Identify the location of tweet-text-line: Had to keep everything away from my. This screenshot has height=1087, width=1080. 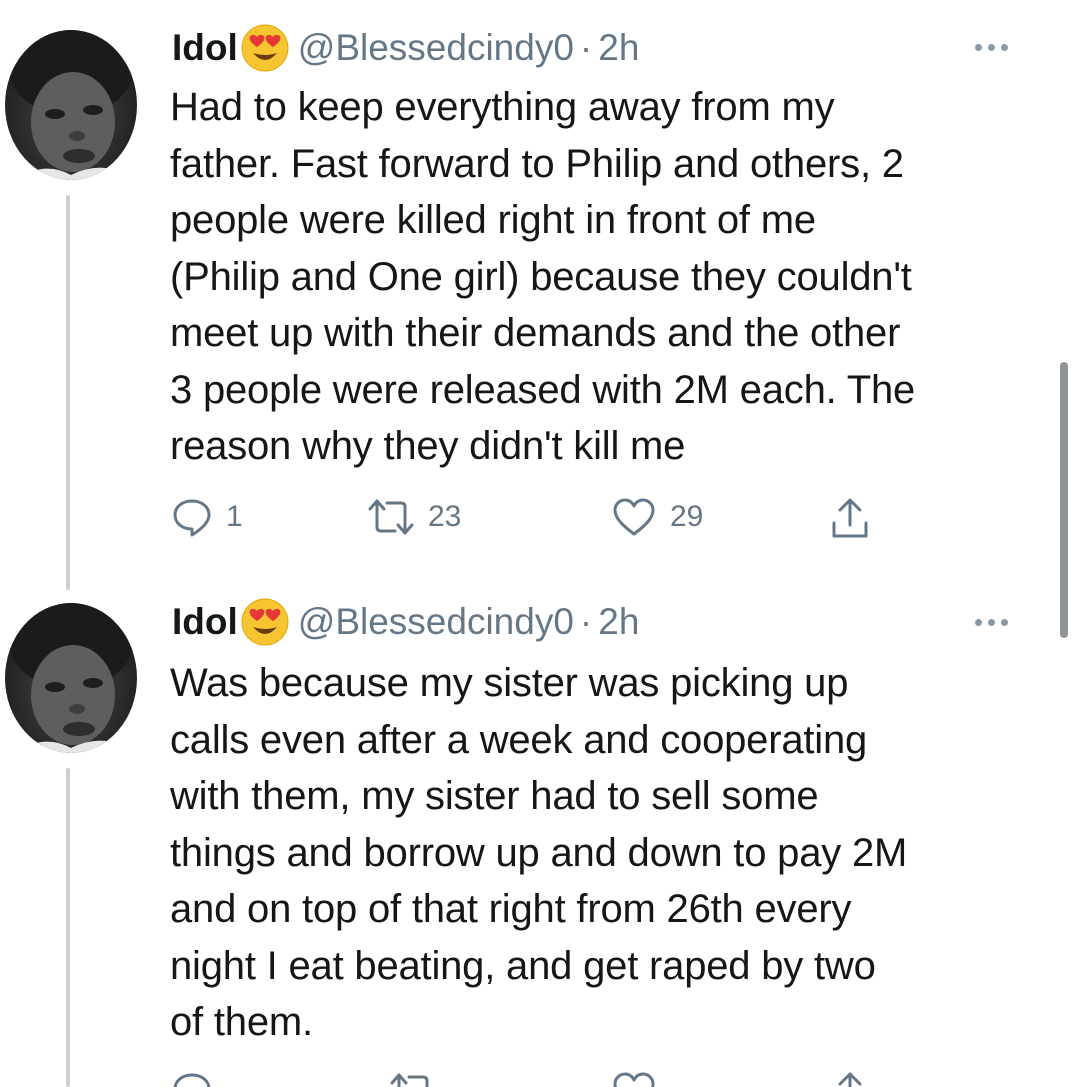
(502, 107).